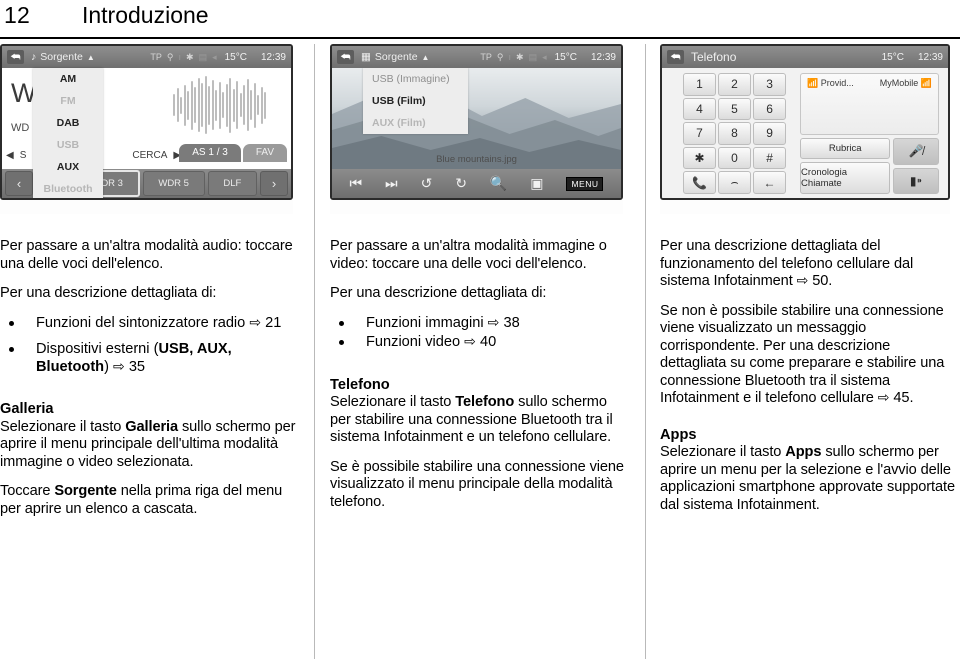 Image resolution: width=960 pixels, height=659 pixels. What do you see at coordinates (700, 182) in the screenshot?
I see `call-icon: 📞` at bounding box center [700, 182].